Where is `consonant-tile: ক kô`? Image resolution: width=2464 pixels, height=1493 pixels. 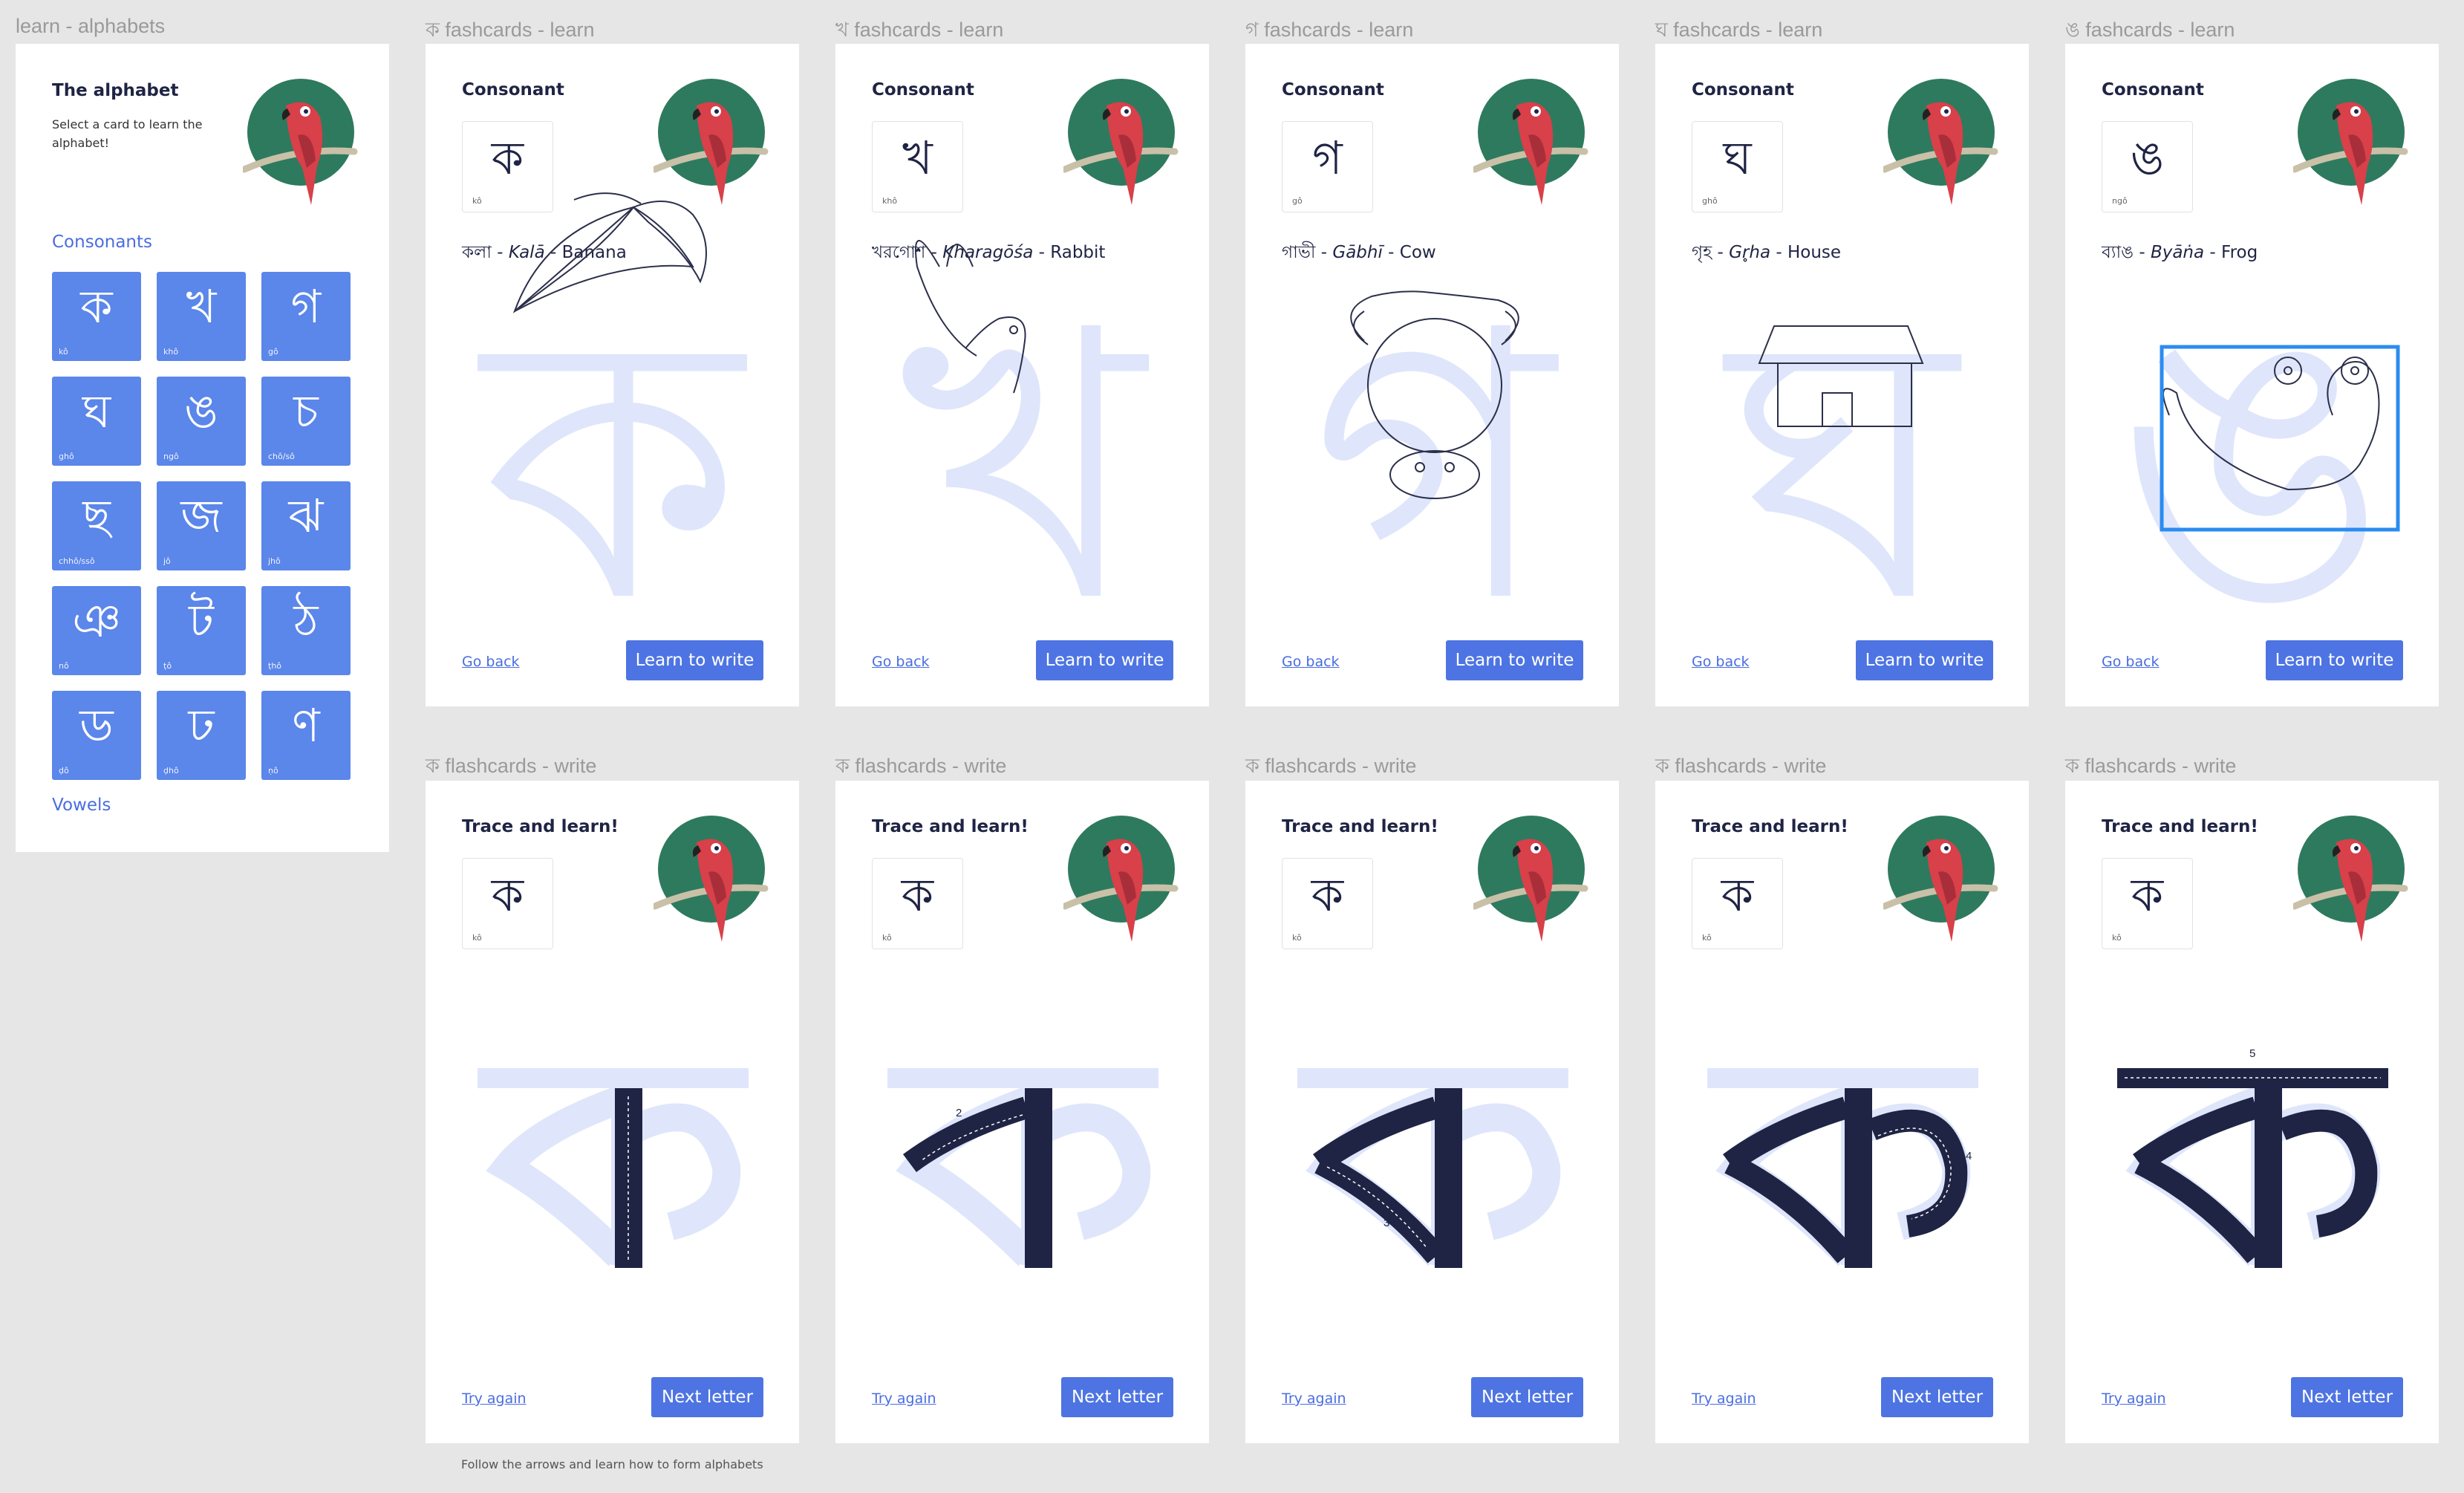 consonant-tile: ক kô is located at coordinates (97, 316).